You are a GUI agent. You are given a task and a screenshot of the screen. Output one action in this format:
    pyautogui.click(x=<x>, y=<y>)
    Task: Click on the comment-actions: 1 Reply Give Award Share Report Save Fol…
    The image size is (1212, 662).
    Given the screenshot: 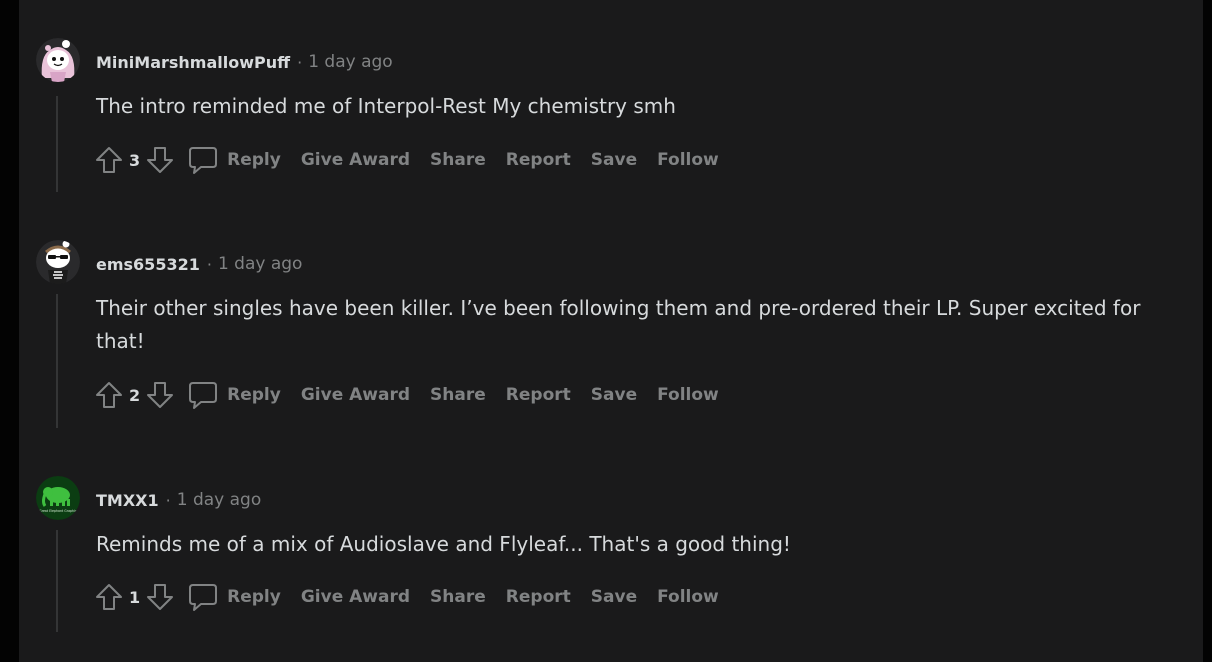 What is the action you would take?
    pyautogui.click(x=406, y=597)
    